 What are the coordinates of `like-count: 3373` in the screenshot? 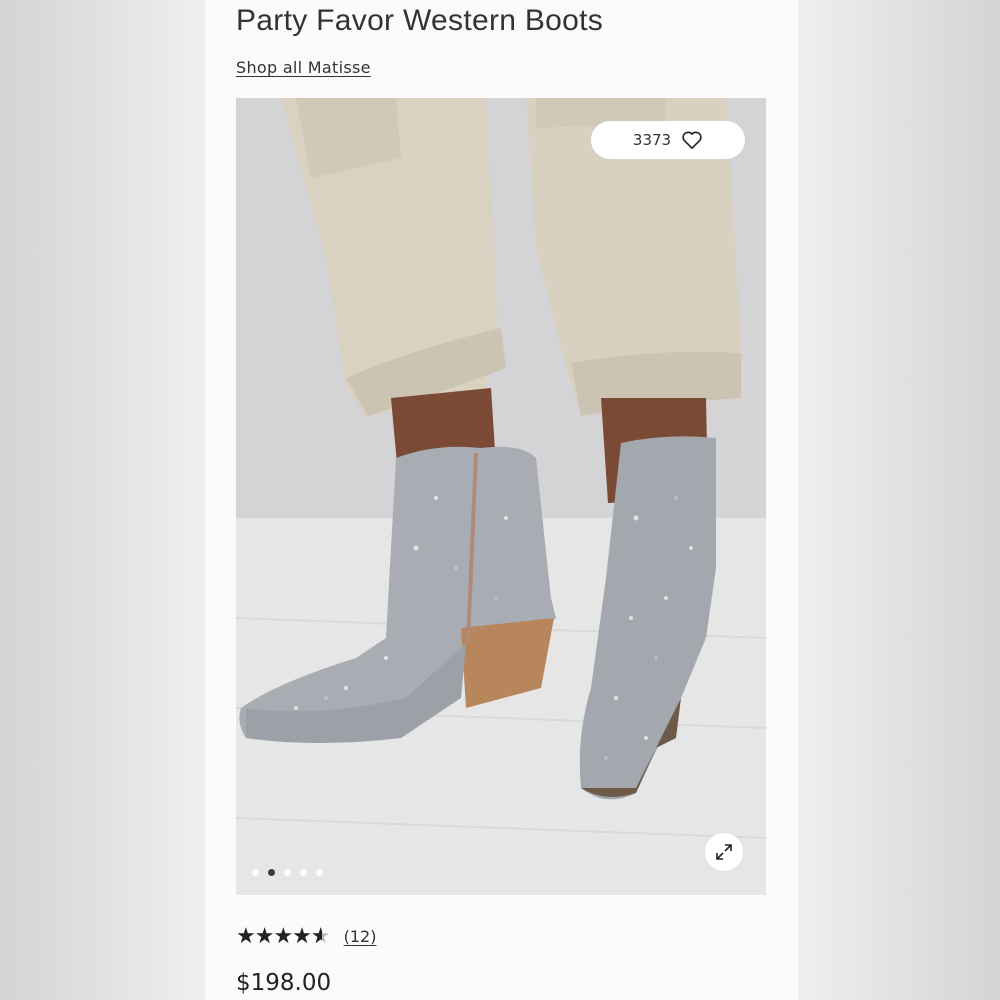 It's located at (652, 140).